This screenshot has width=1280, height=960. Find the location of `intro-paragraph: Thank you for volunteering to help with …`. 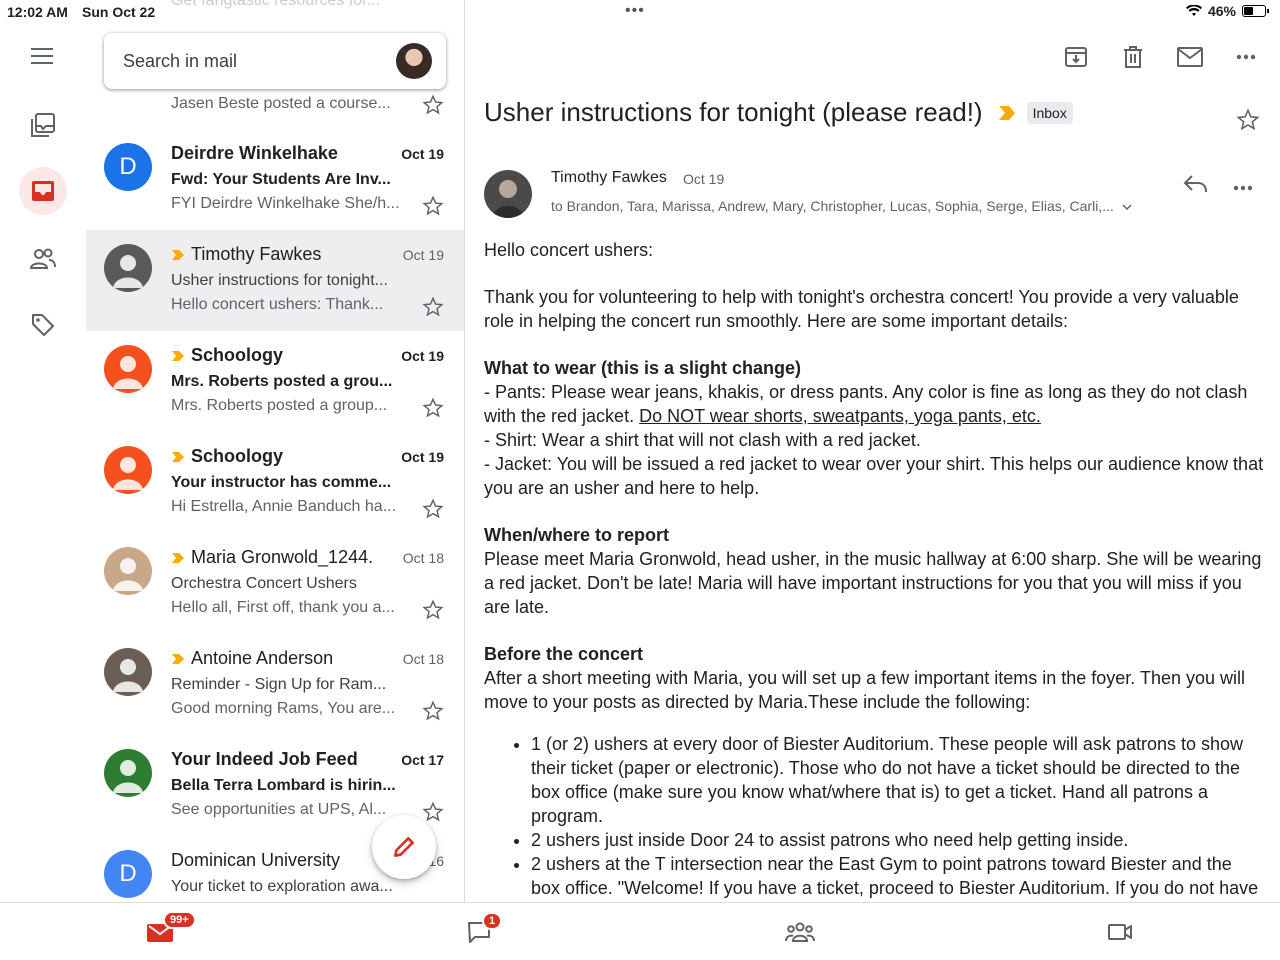

intro-paragraph: Thank you for volunteering to help with … is located at coordinates (861, 309).